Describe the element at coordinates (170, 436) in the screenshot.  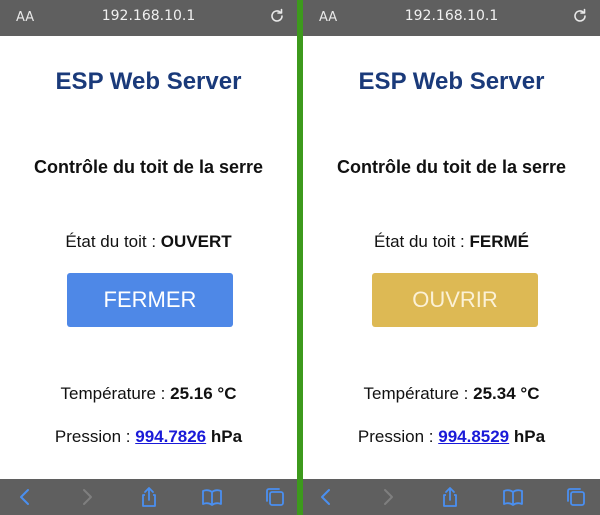
I see `pressure-value-link: 994.7826` at that location.